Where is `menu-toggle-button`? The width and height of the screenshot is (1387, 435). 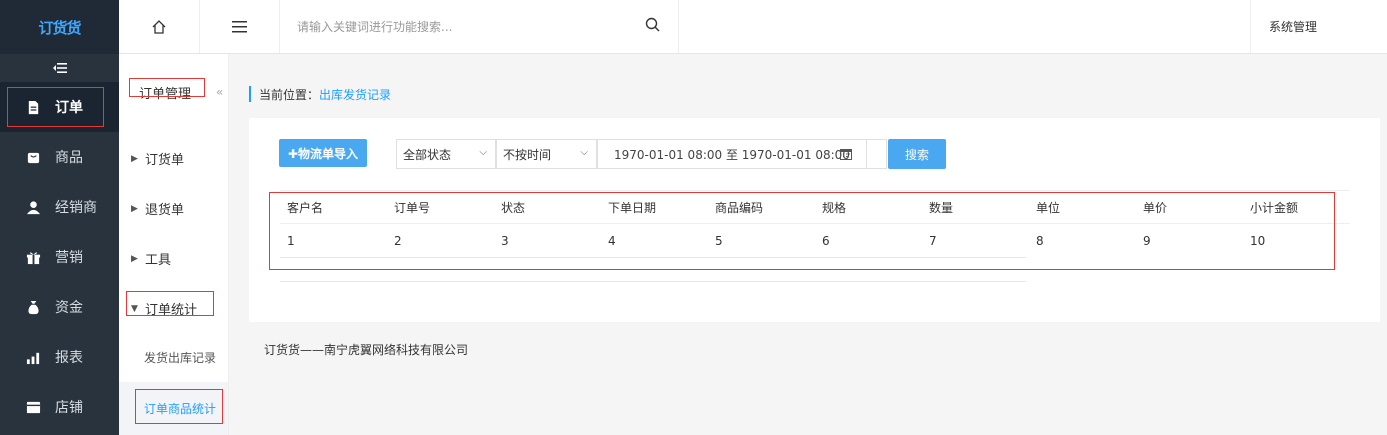
menu-toggle-button is located at coordinates (240, 26).